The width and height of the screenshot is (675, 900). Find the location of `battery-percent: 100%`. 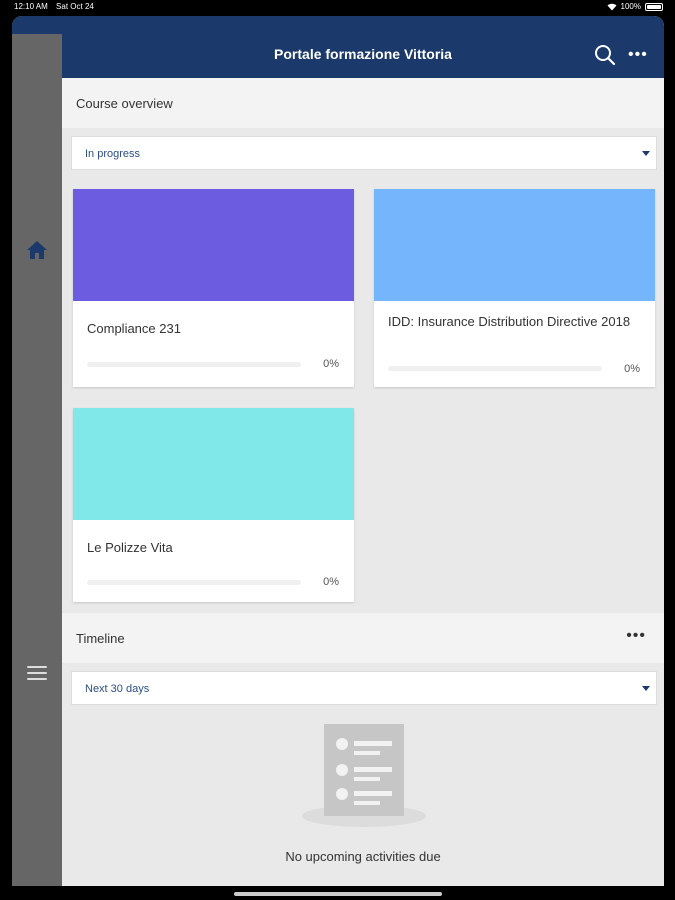

battery-percent: 100% is located at coordinates (630, 6).